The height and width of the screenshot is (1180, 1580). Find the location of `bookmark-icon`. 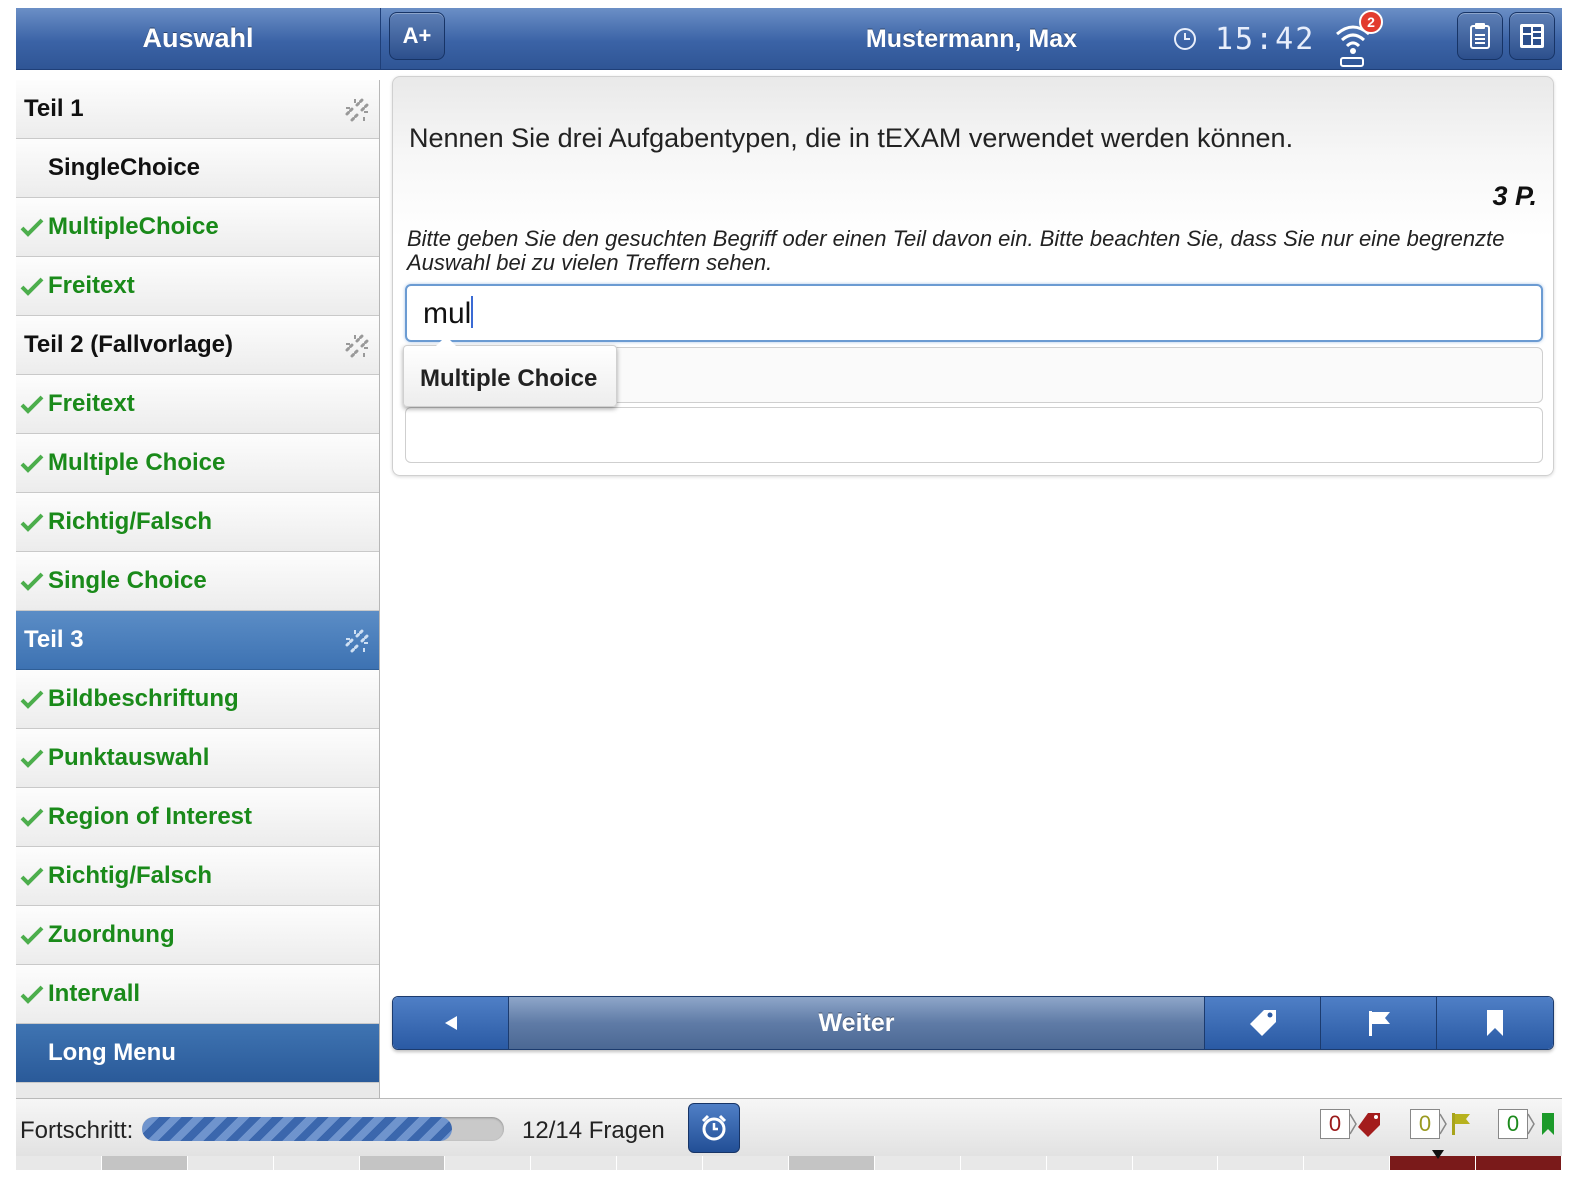

bookmark-icon is located at coordinates (1495, 1023).